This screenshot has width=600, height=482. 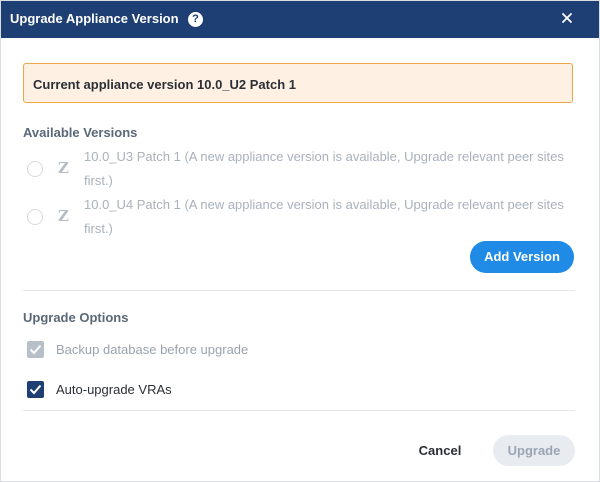 What do you see at coordinates (35, 349) in the screenshot?
I see `backup-database-checkbox` at bounding box center [35, 349].